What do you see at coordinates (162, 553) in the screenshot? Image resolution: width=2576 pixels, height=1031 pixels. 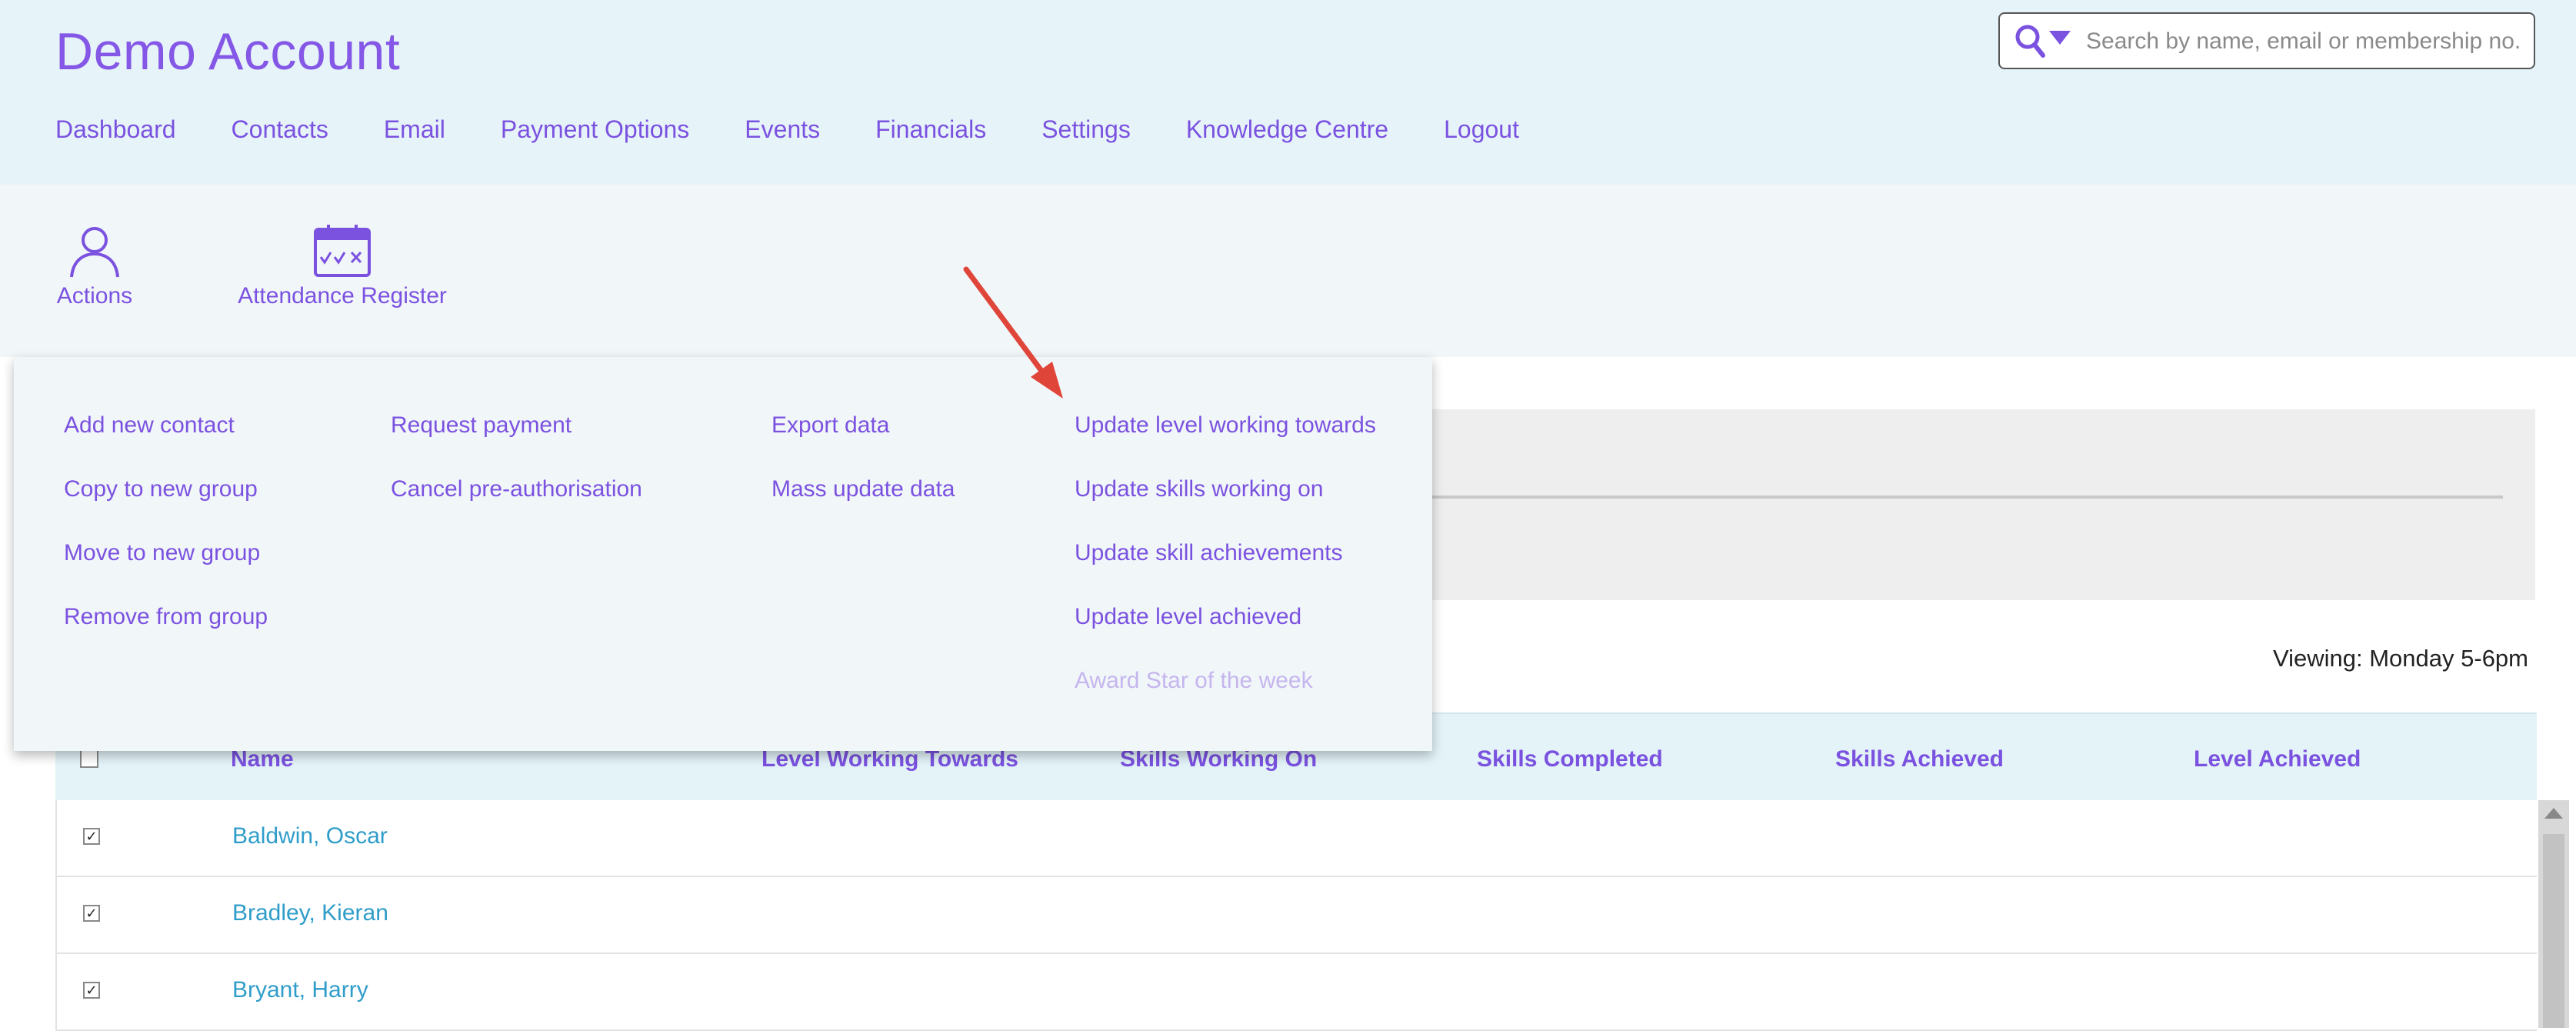 I see `menu-move-to-new-group: Move to new group` at bounding box center [162, 553].